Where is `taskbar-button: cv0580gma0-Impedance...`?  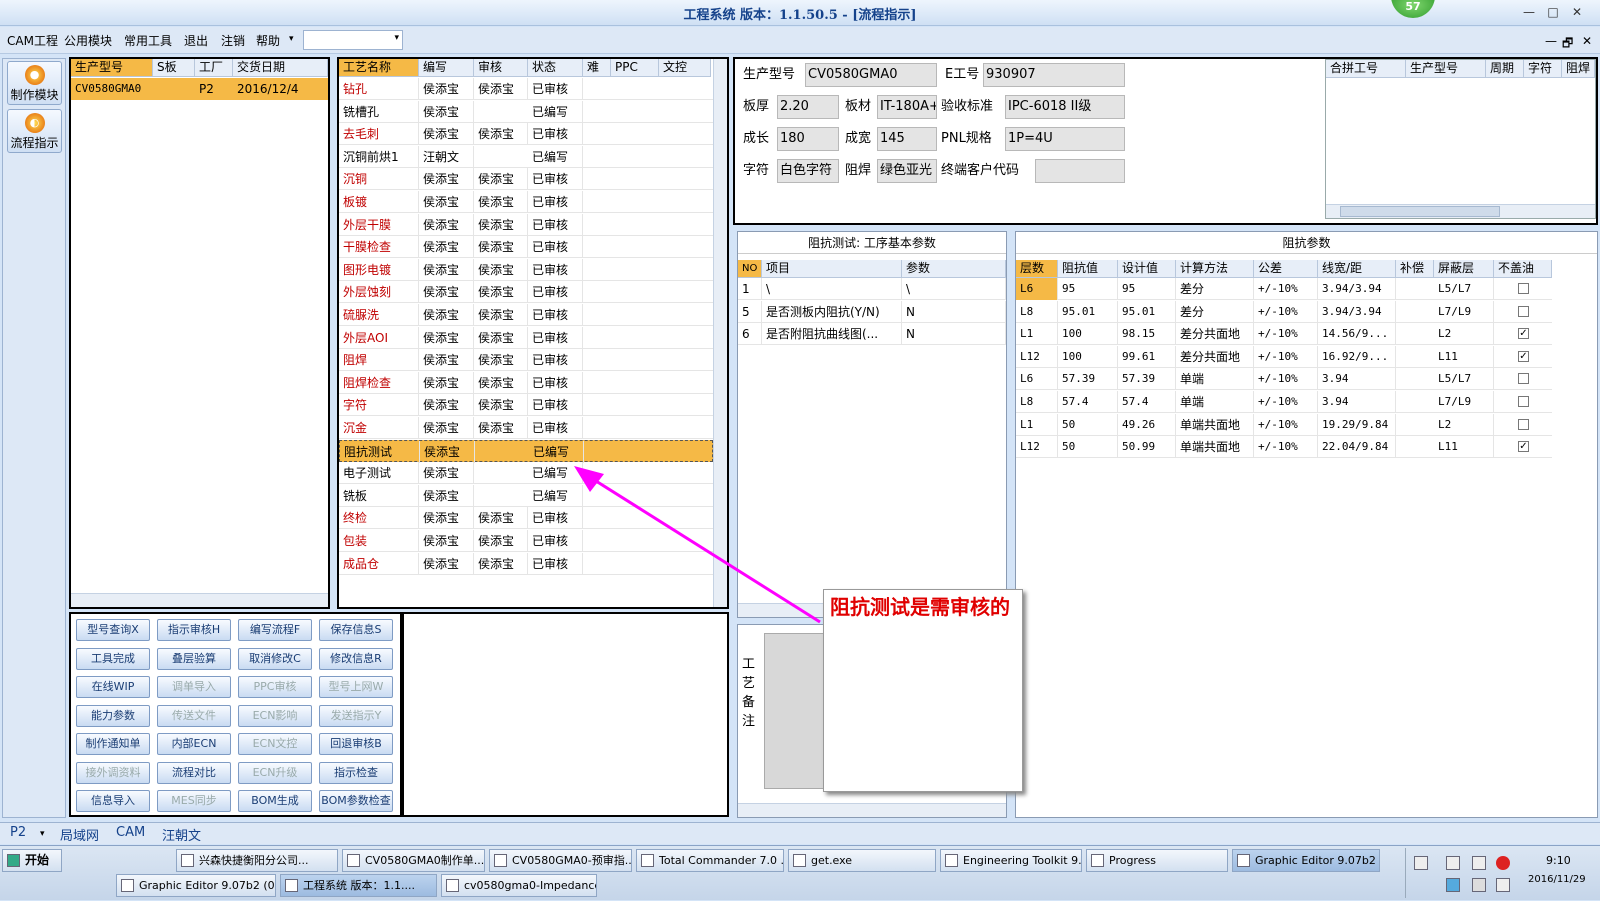 taskbar-button: cv0580gma0-Impedance... is located at coordinates (519, 885).